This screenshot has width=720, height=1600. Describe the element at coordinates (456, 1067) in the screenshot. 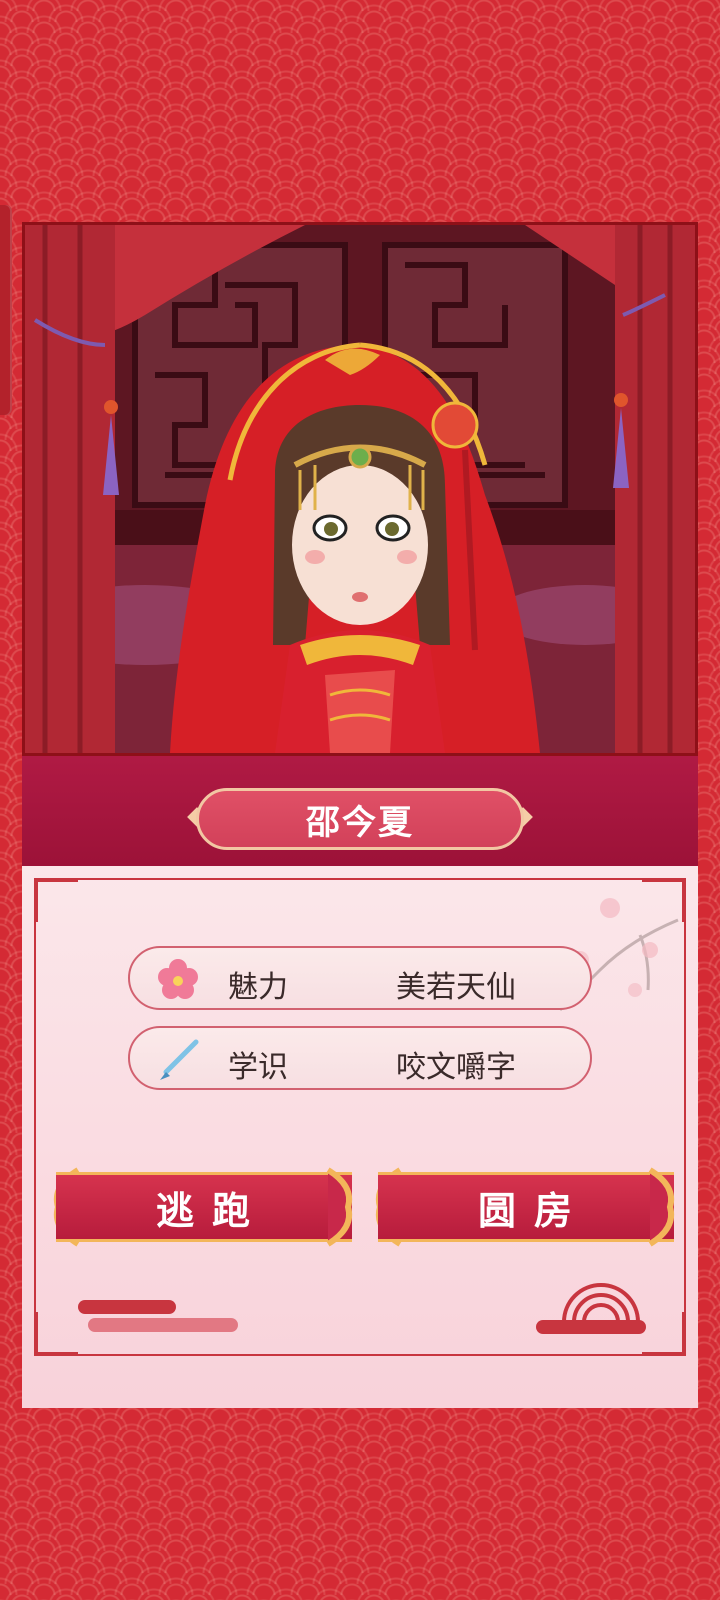

I see `stat-value: 咬文嚼字` at that location.